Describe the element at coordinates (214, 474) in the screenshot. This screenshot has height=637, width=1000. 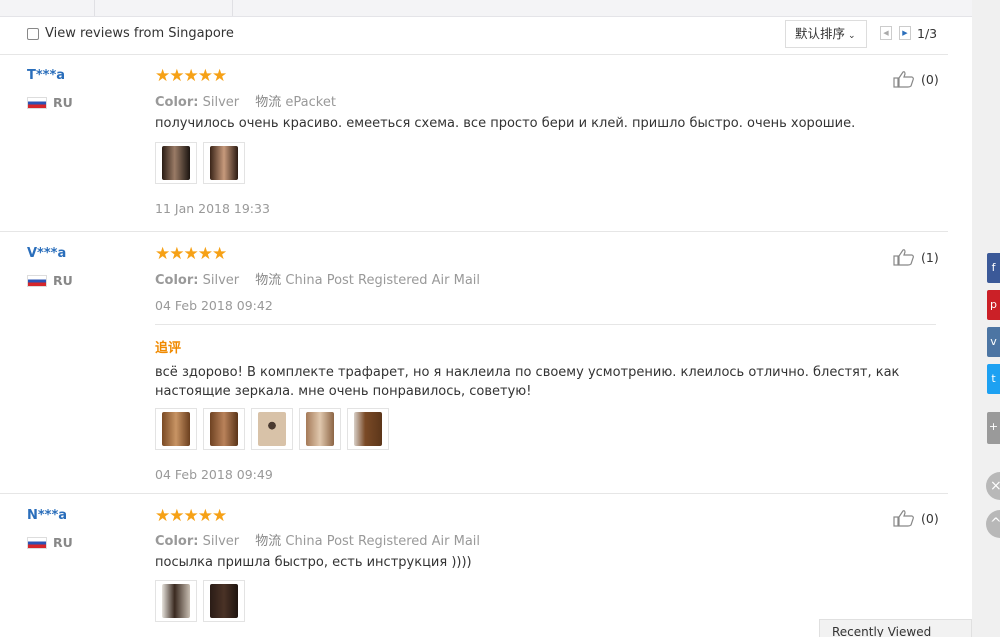
I see `followup-date: 04 Feb 2018 09:49` at that location.